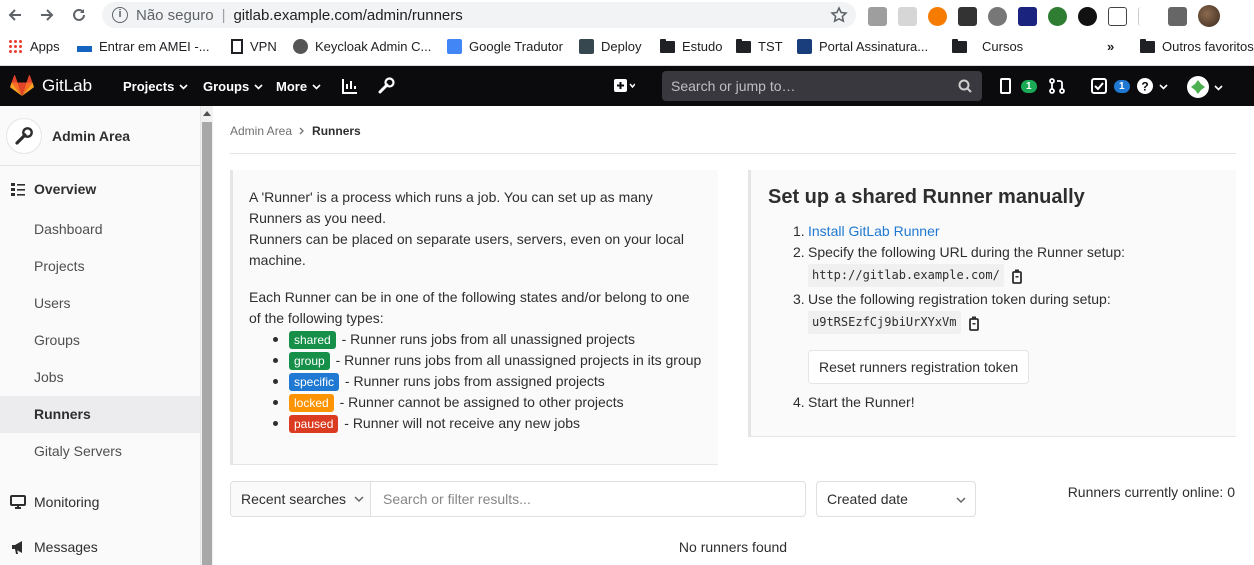  What do you see at coordinates (336, 131) in the screenshot?
I see `breadcrumb-runners: Runners` at bounding box center [336, 131].